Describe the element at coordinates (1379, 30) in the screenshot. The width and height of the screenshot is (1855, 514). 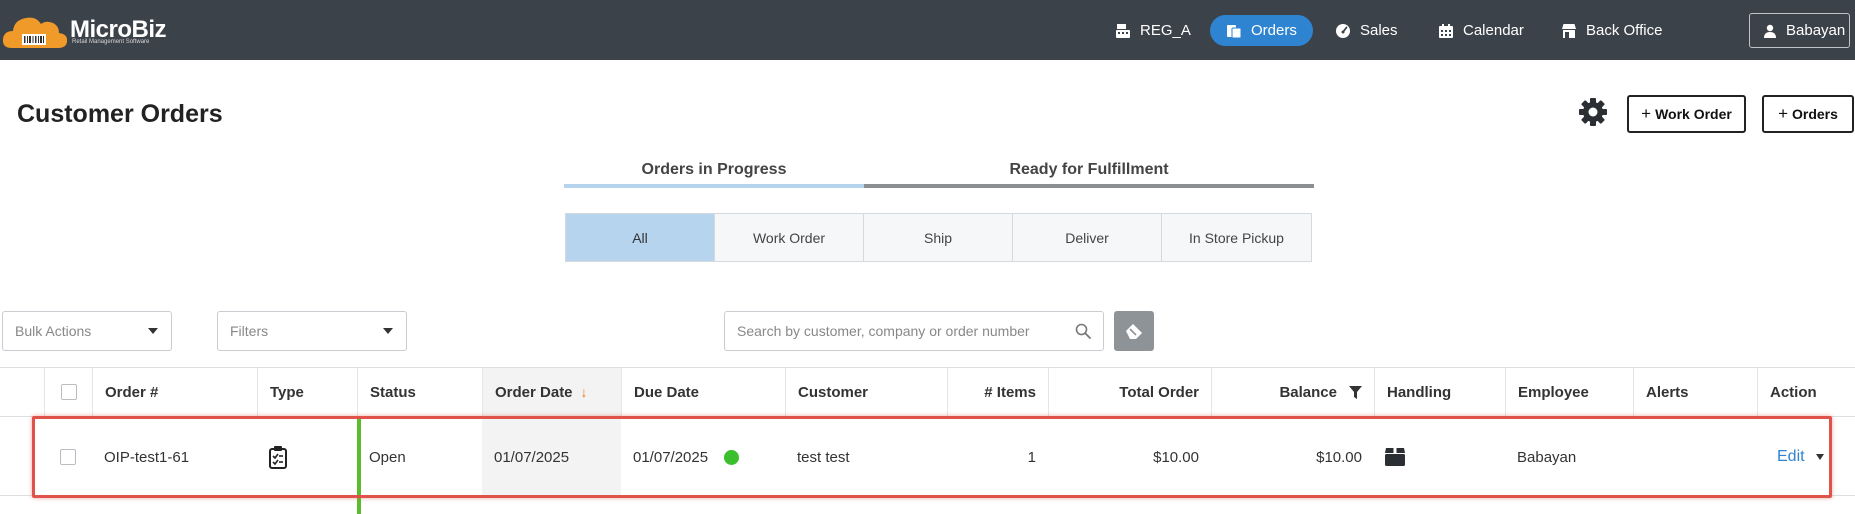
I see `nav-sales-label: Sales` at that location.